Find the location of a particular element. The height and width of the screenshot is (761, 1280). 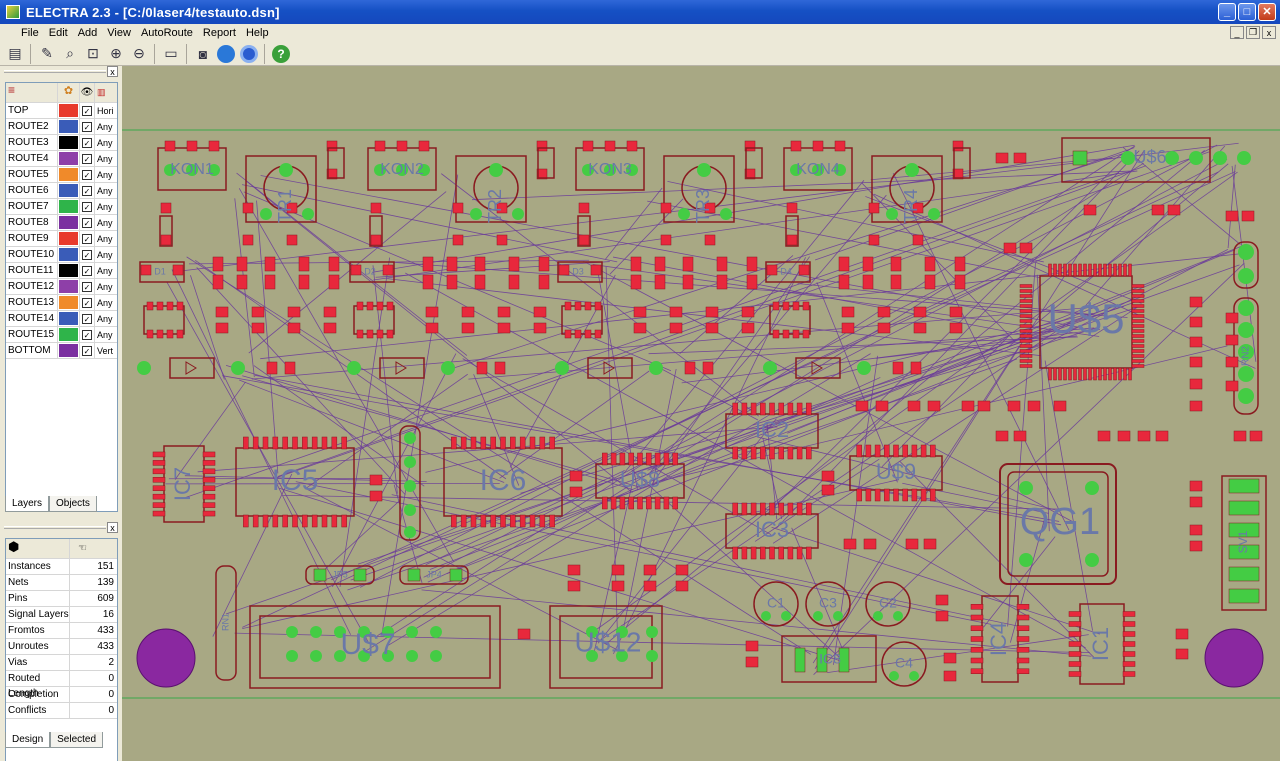

layer-row: ROUTE11 ✓ Any is located at coordinates (61, 271).